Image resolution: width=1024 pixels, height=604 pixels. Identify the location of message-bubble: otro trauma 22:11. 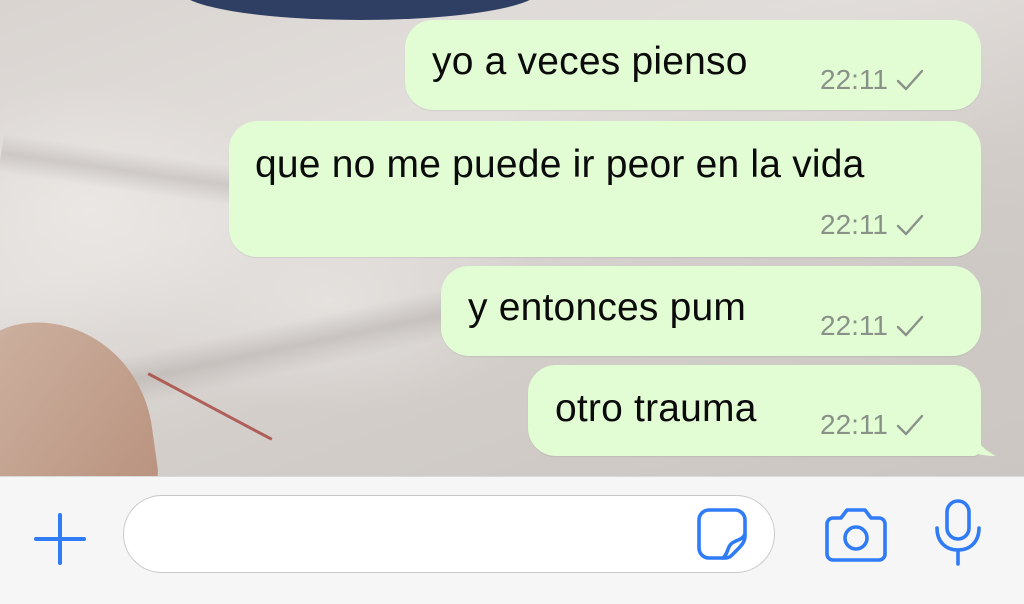
(754, 410).